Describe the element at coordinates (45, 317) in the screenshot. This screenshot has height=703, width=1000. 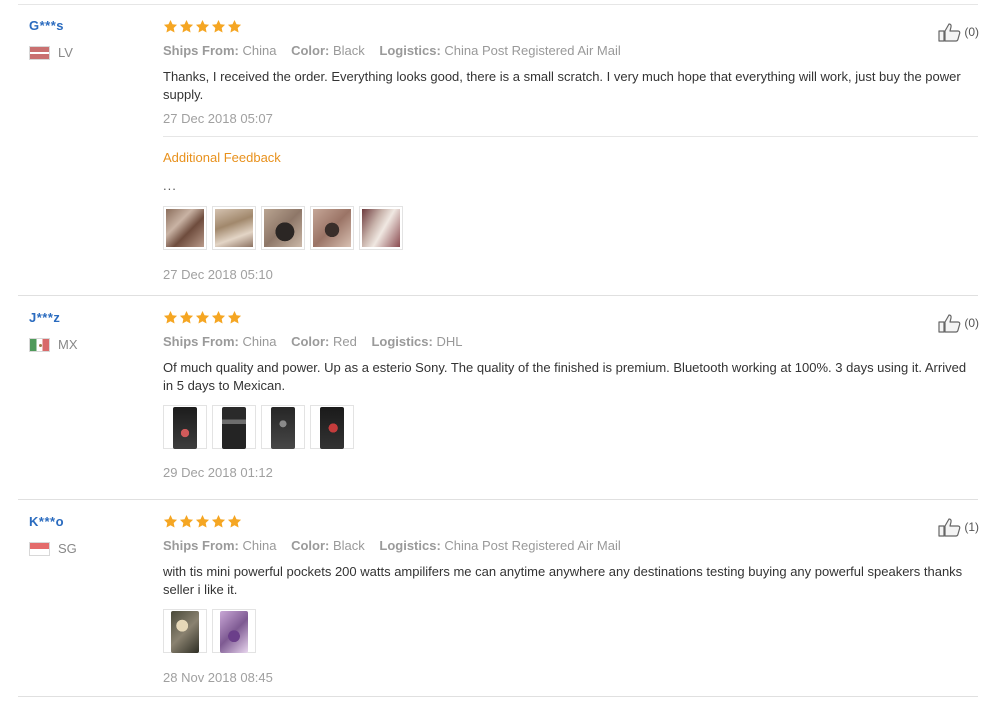
I see `reviewer-name: J***z` at that location.